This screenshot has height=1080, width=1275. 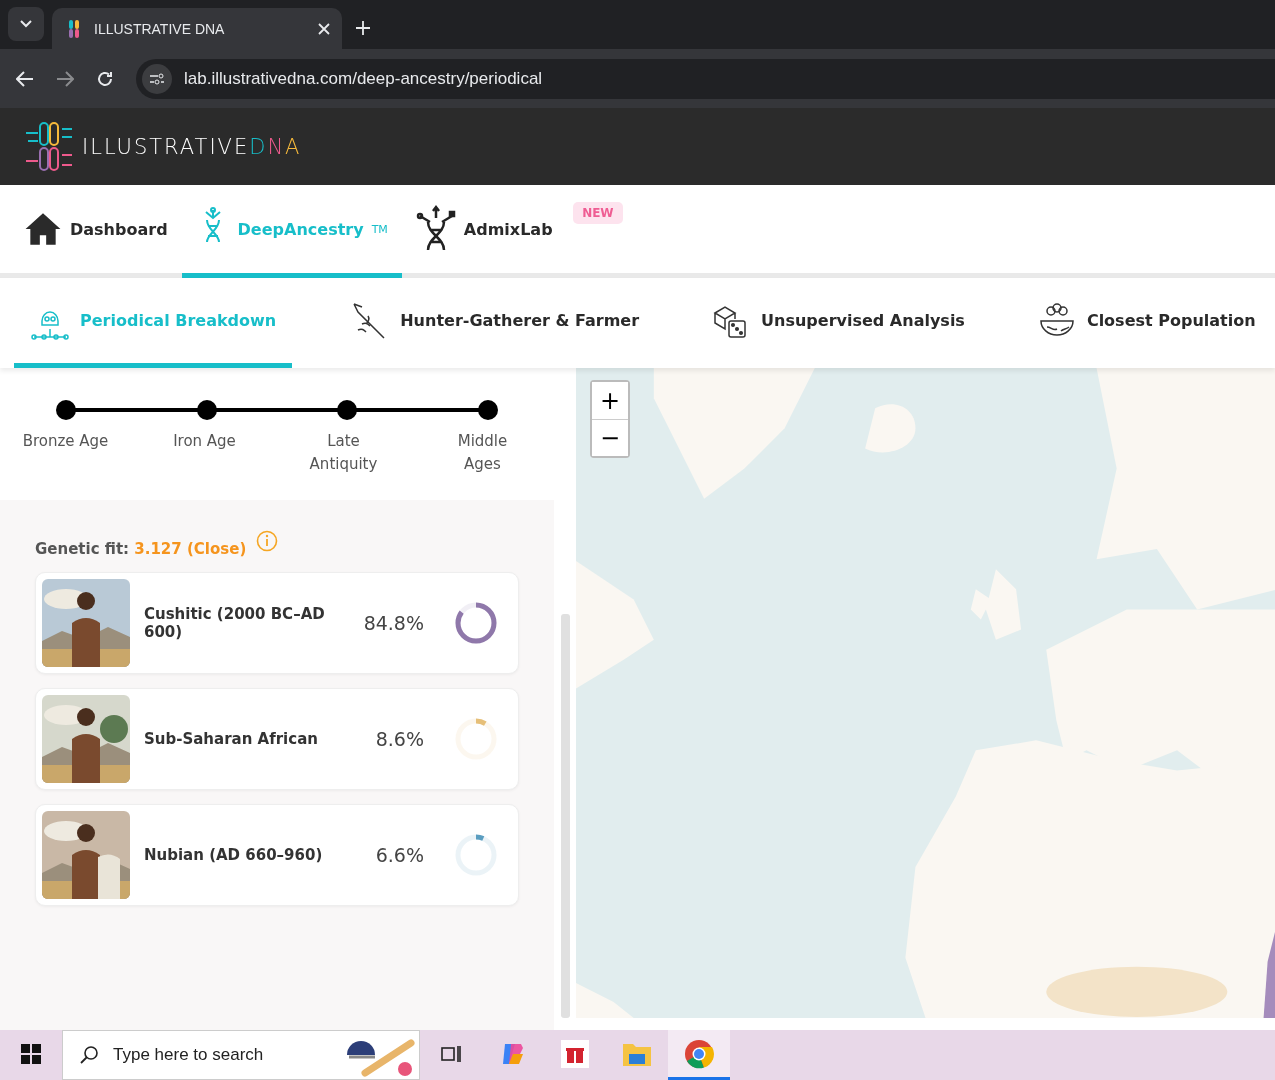 I want to click on population-percent: 8.6%, so click(x=399, y=739).